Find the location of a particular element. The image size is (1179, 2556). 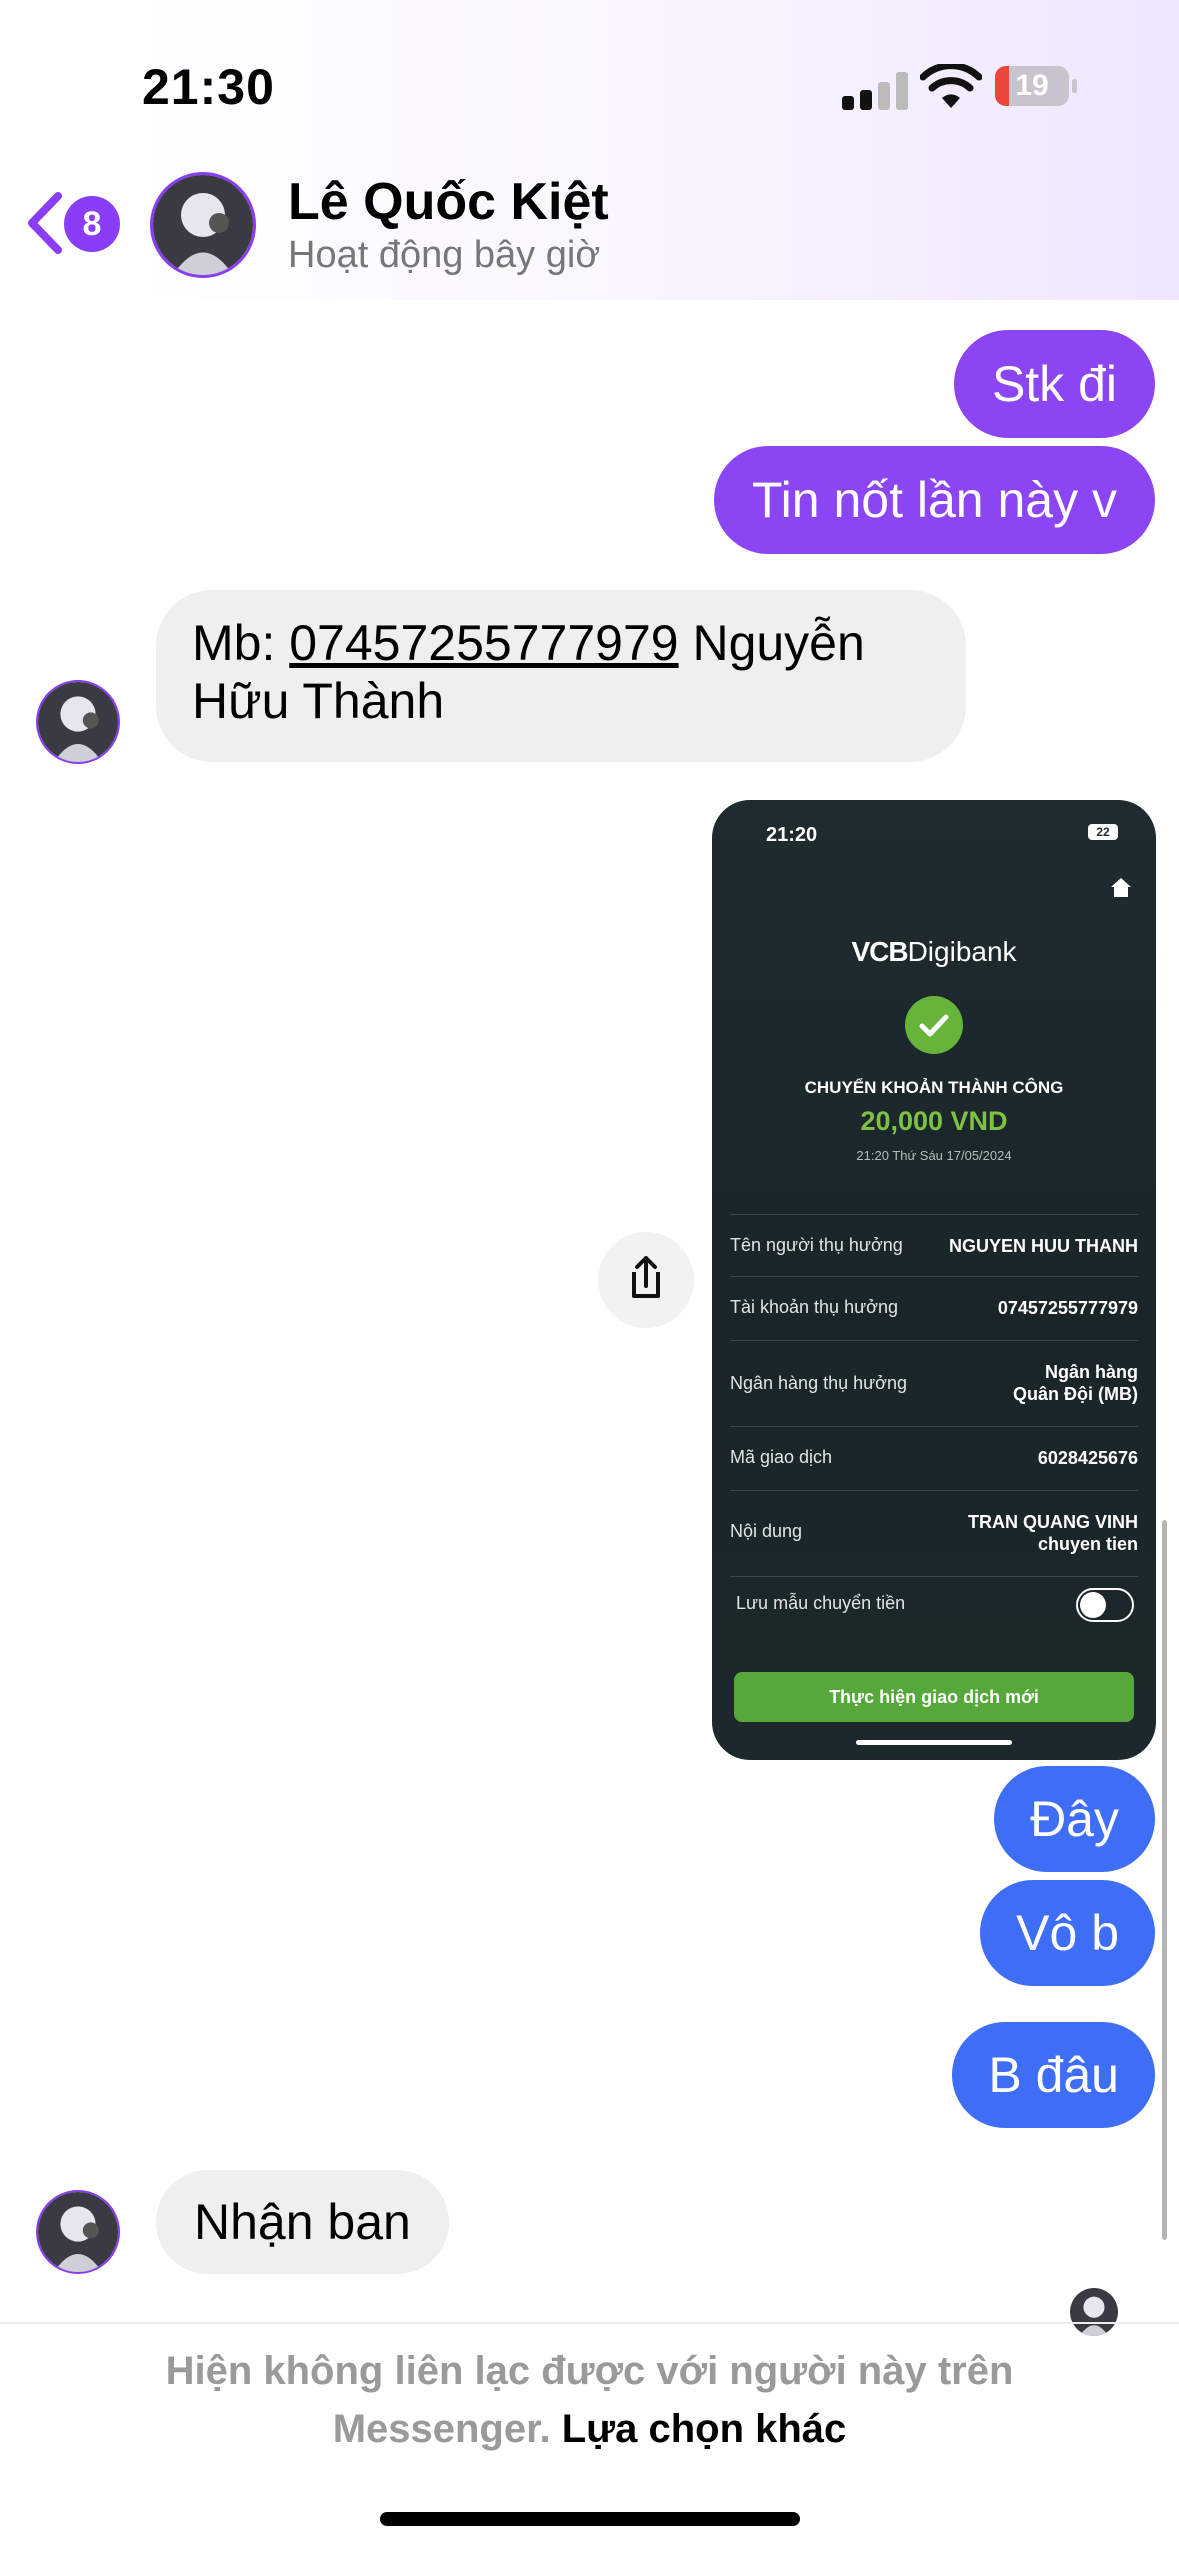

wifi-icon is located at coordinates (951, 86).